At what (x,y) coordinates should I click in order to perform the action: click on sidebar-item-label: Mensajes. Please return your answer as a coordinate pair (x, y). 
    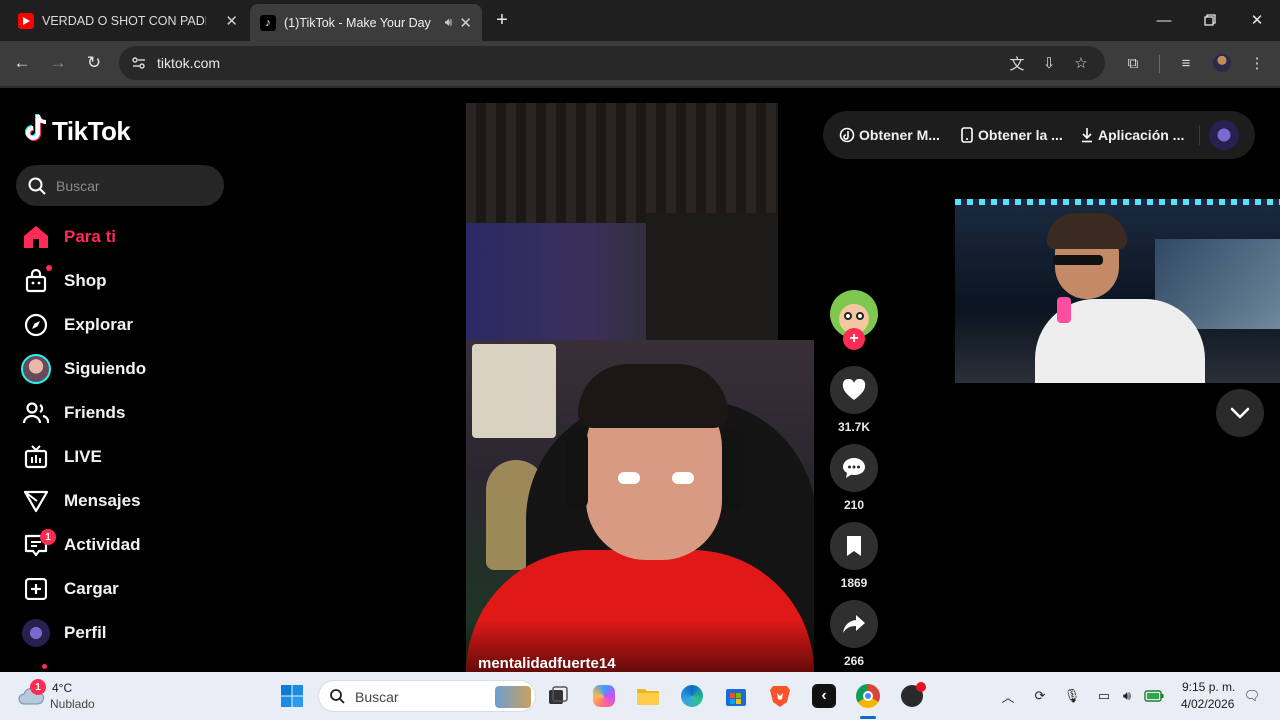
    Looking at the image, I should click on (102, 500).